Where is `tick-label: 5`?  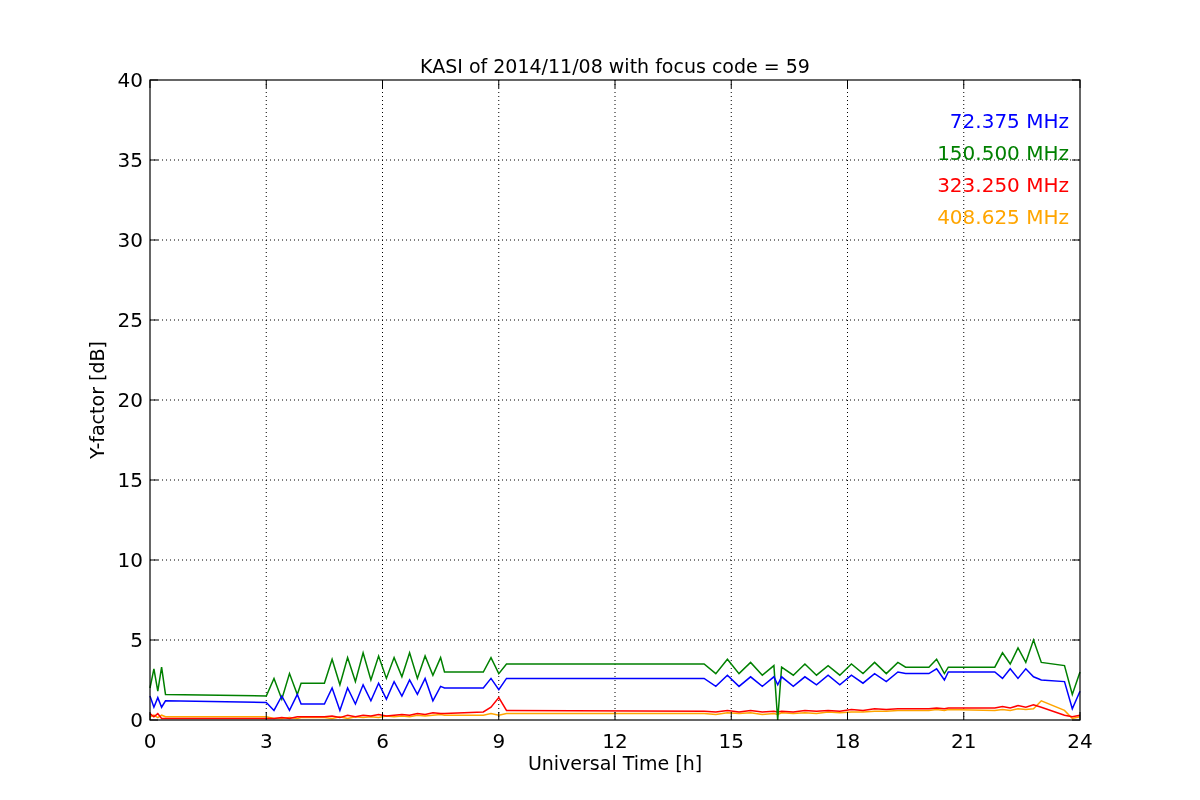
tick-label: 5 is located at coordinates (136, 640).